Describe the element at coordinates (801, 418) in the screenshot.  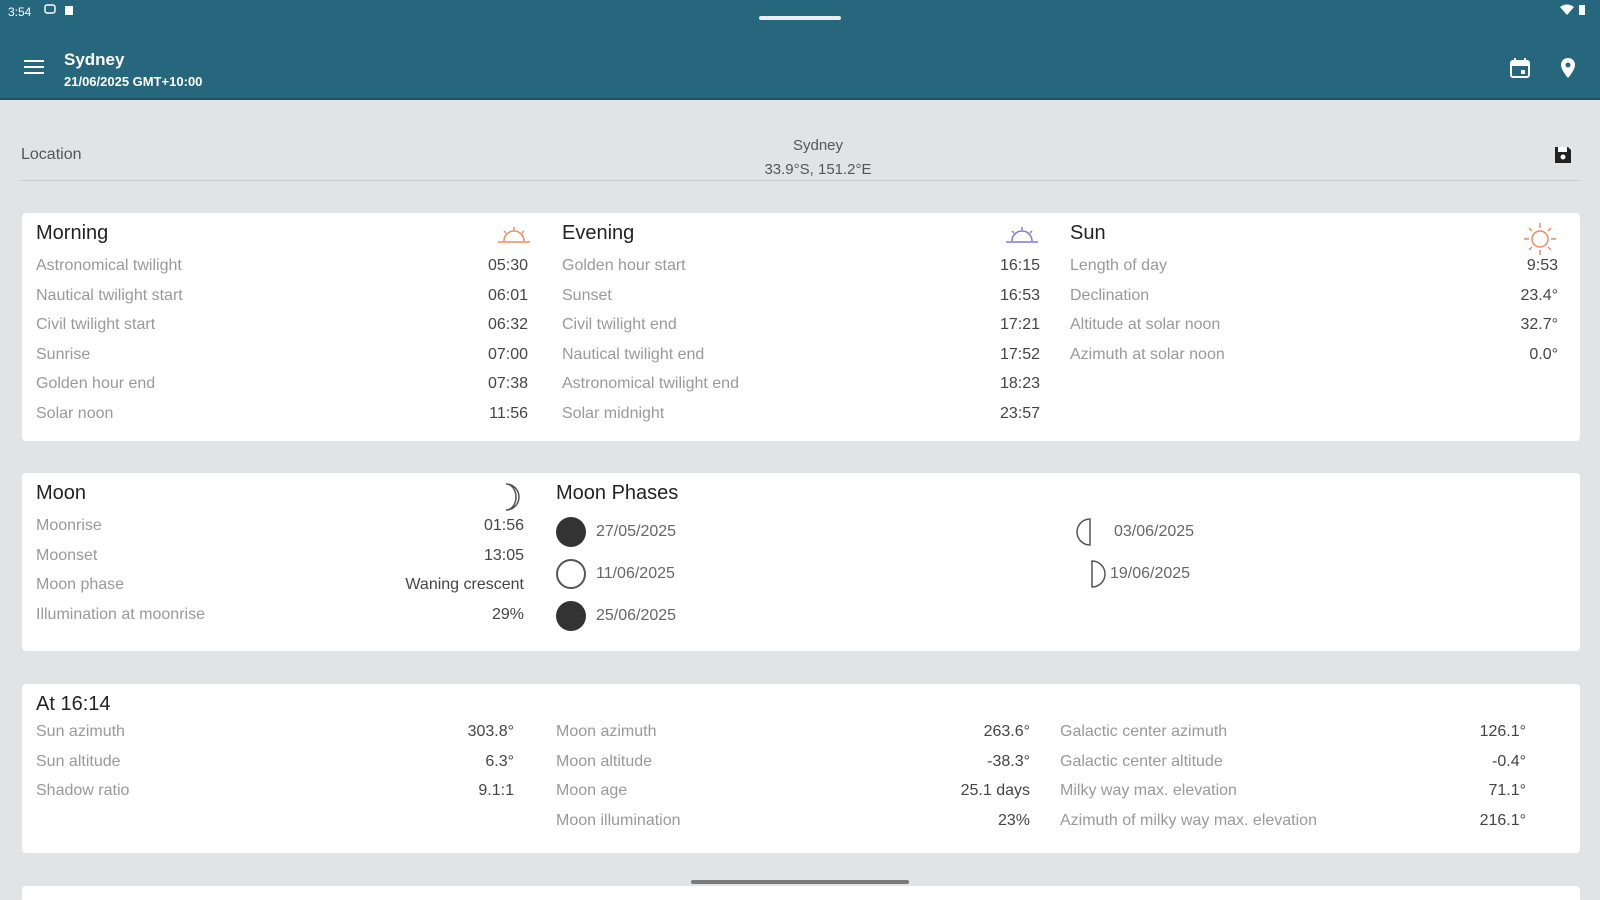
I see `evening-row: Solar midnight 23:57` at that location.